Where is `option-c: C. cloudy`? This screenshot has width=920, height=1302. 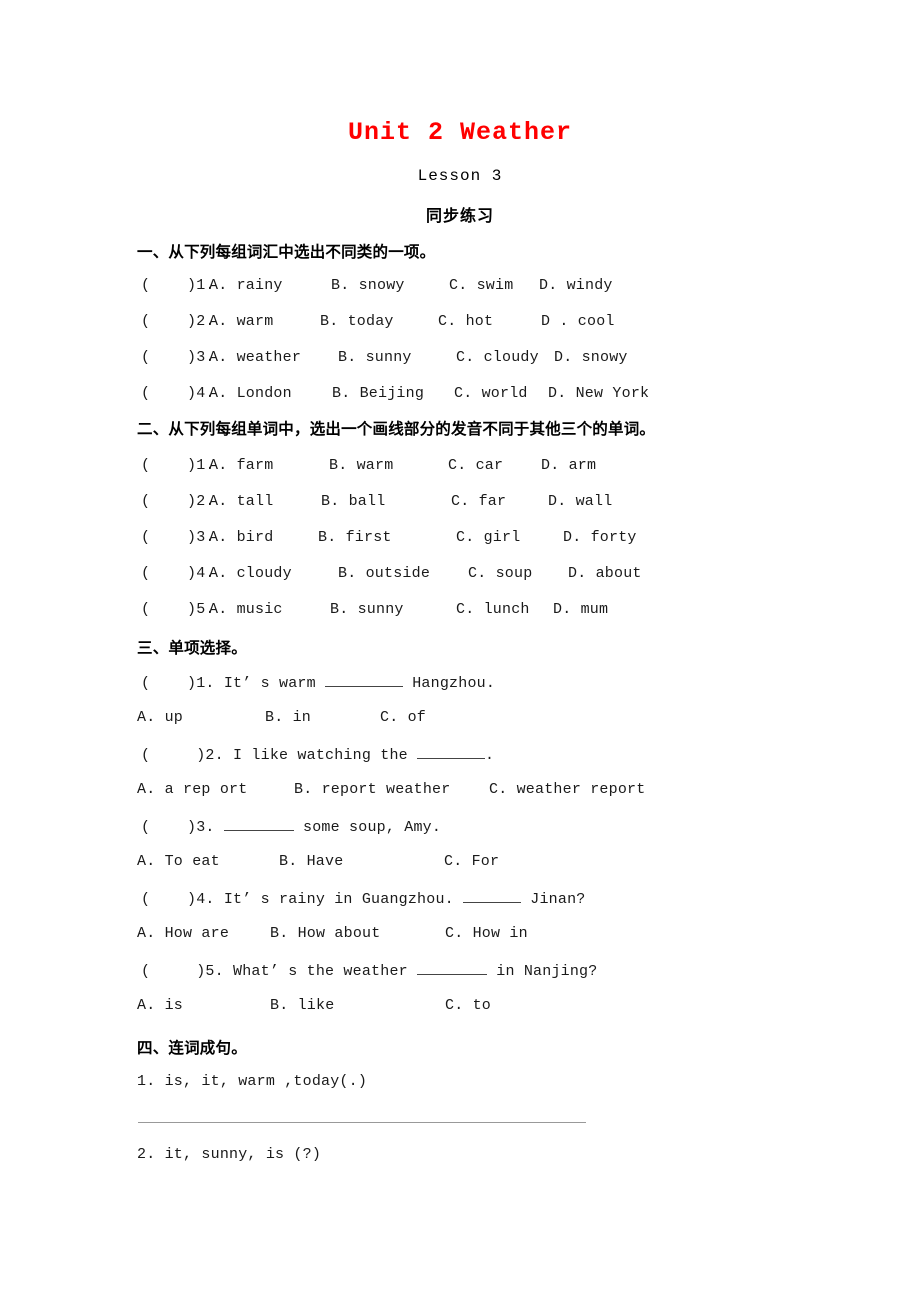 option-c: C. cloudy is located at coordinates (505, 357).